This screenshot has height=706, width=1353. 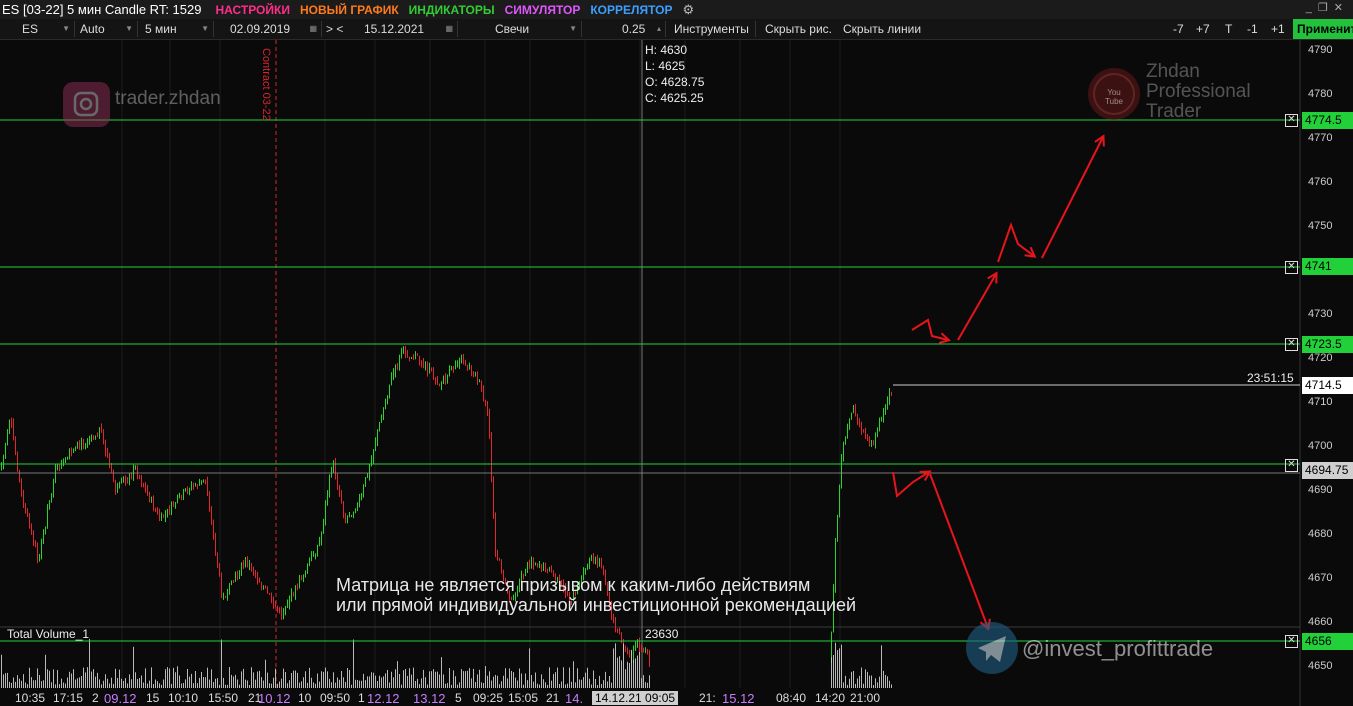 What do you see at coordinates (1270, 378) in the screenshot?
I see `candle-timer: 23:51:15` at bounding box center [1270, 378].